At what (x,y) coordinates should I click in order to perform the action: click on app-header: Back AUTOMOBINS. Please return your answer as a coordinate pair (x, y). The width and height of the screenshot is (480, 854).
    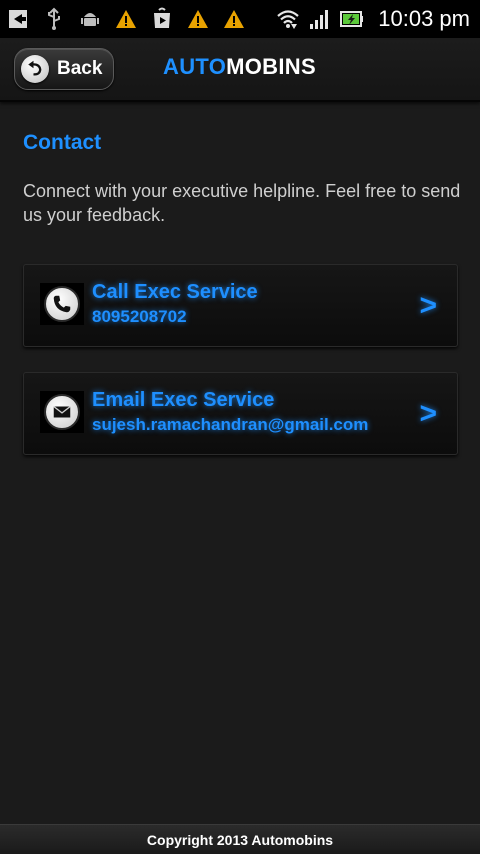
    Looking at the image, I should click on (240, 70).